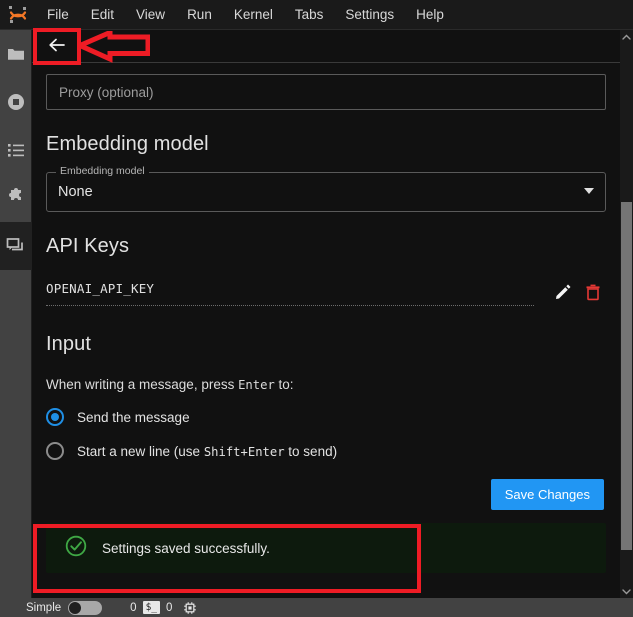 The image size is (633, 617). I want to click on embedding-model-select: Embedding model None, so click(326, 188).